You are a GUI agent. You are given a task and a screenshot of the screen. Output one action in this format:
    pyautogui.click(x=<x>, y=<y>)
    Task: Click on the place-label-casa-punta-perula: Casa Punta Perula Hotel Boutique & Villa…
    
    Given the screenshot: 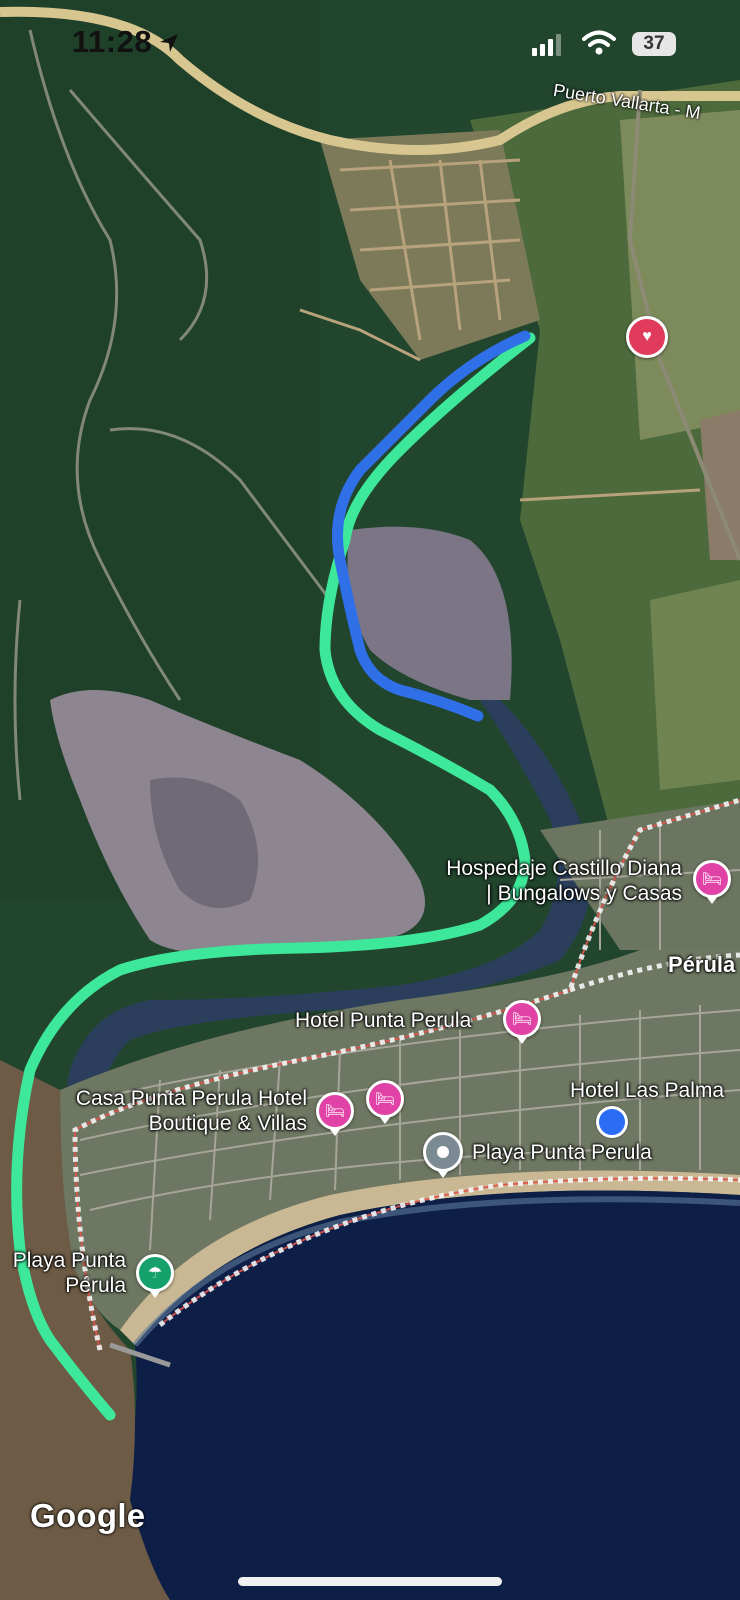 What is the action you would take?
    pyautogui.click(x=176, y=1111)
    